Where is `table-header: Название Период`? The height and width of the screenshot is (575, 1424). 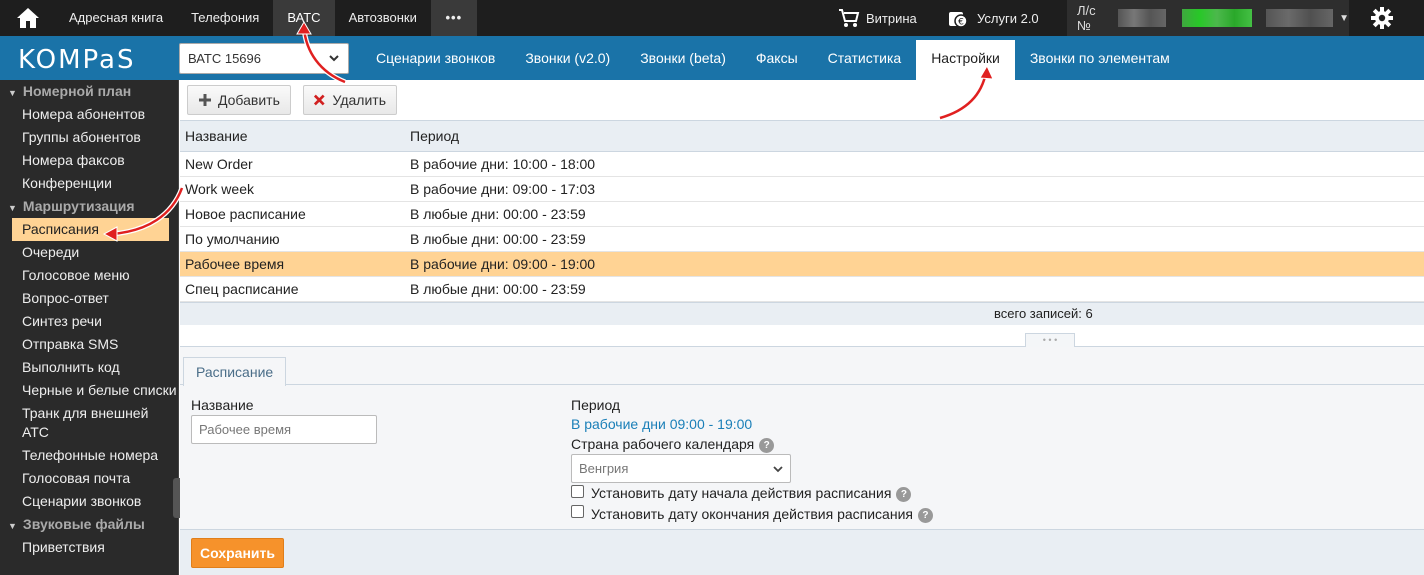 table-header: Название Период is located at coordinates (802, 136).